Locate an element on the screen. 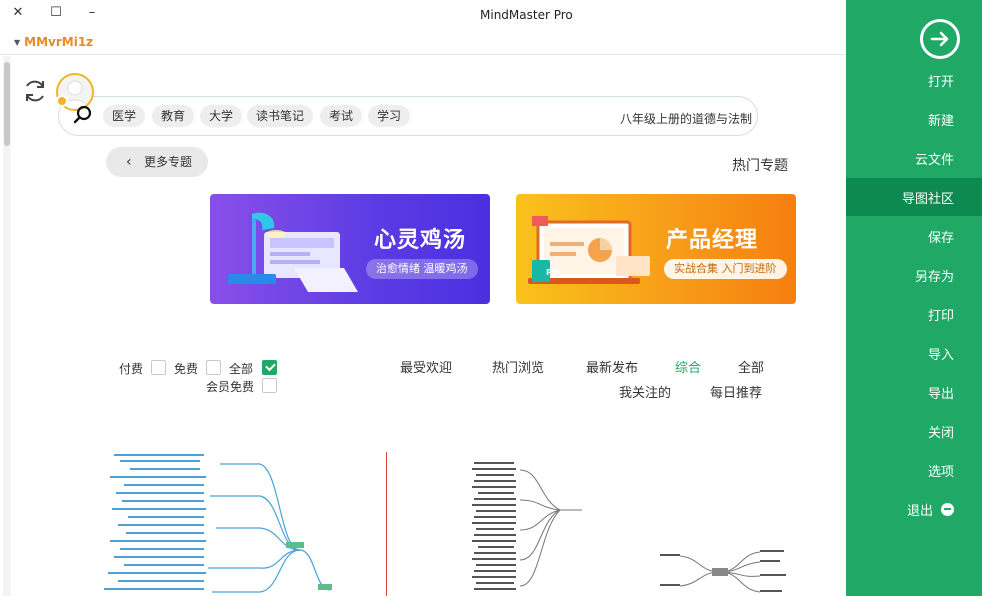  sidebar-item-print: 打印 is located at coordinates (914, 314).